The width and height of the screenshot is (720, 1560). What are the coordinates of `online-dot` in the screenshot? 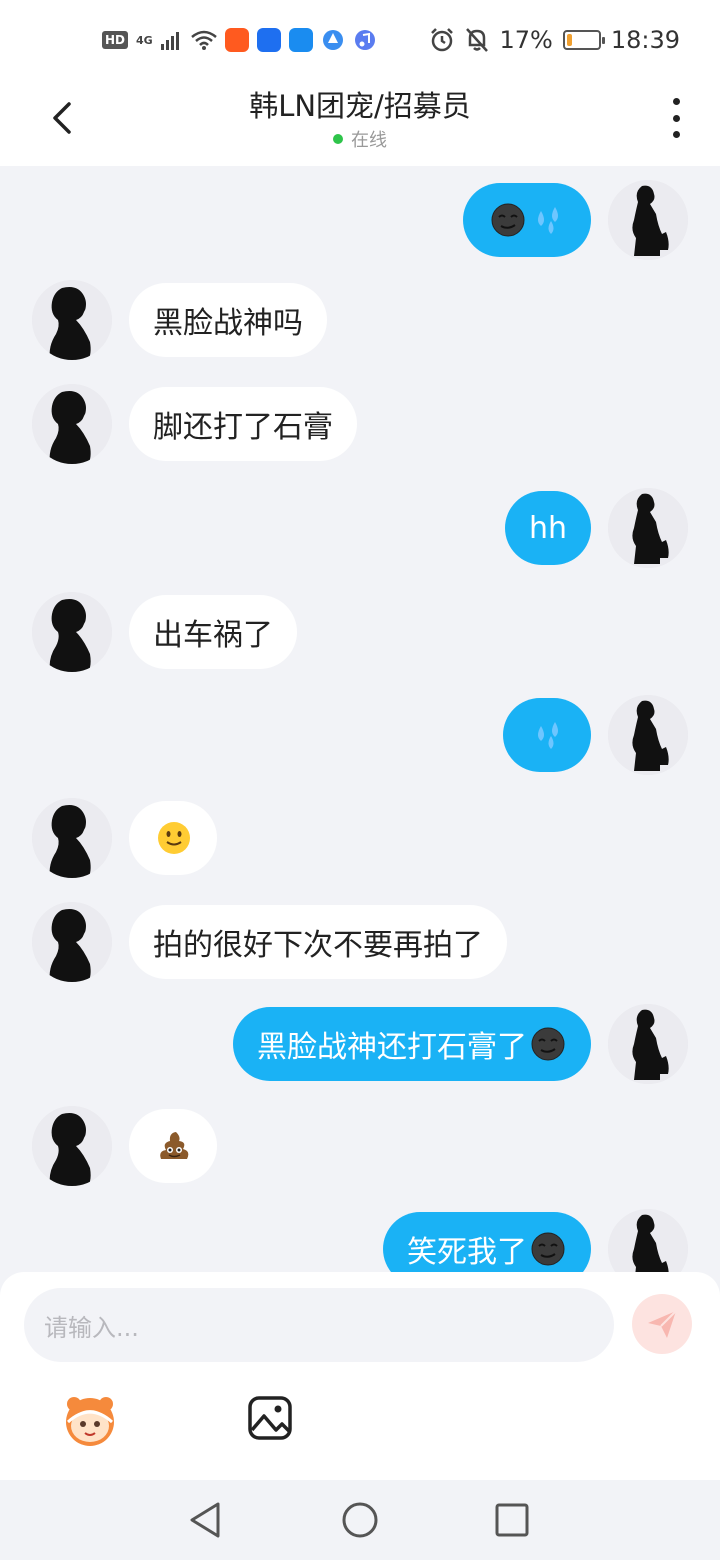 It's located at (338, 139).